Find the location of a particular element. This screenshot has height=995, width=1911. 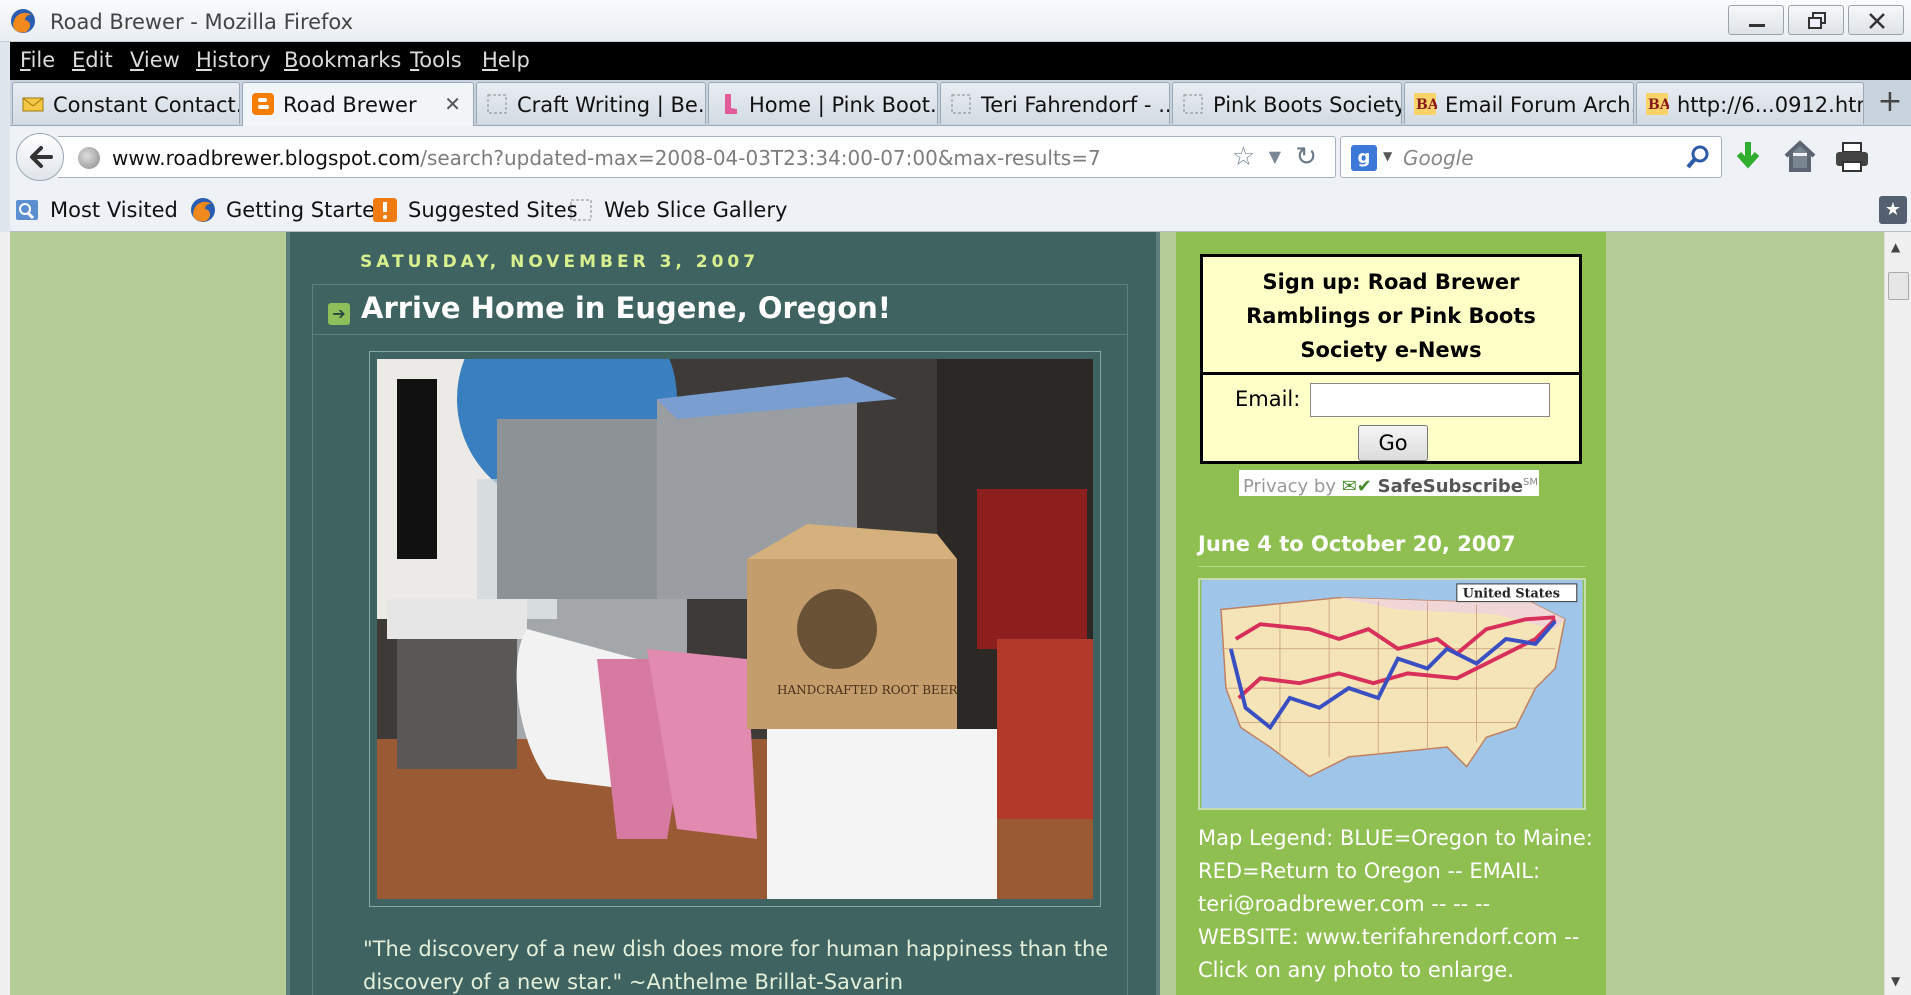

url-dropdown-icon: ▼ is located at coordinates (1275, 156).